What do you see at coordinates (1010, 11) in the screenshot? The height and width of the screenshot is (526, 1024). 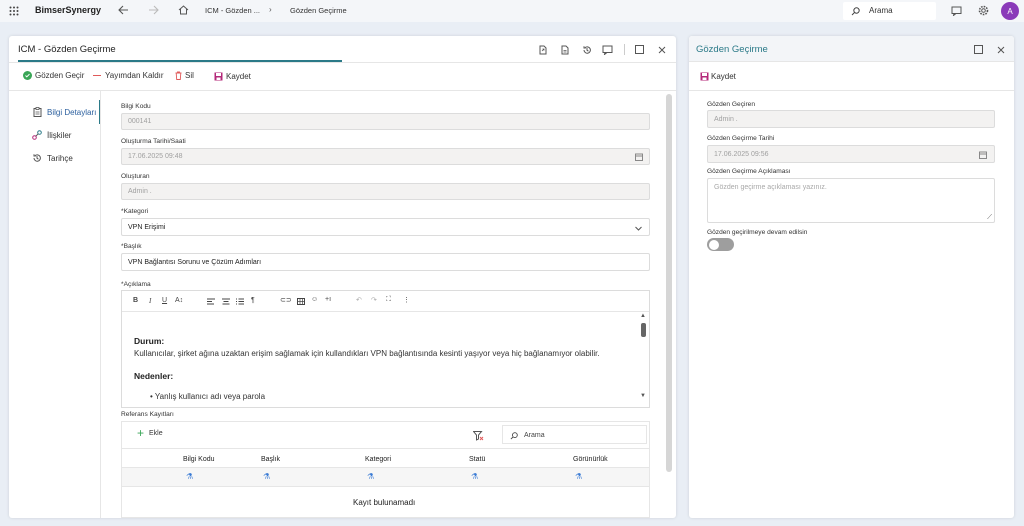 I see `avatar: A` at bounding box center [1010, 11].